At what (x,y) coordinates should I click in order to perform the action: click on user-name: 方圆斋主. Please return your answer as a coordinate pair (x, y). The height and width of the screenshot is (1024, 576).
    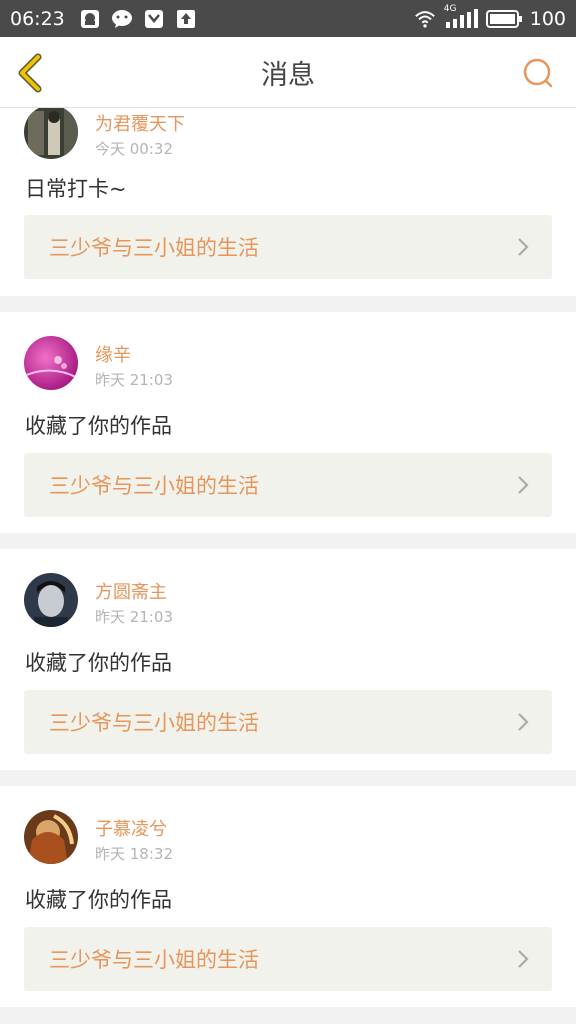
    Looking at the image, I should click on (131, 591).